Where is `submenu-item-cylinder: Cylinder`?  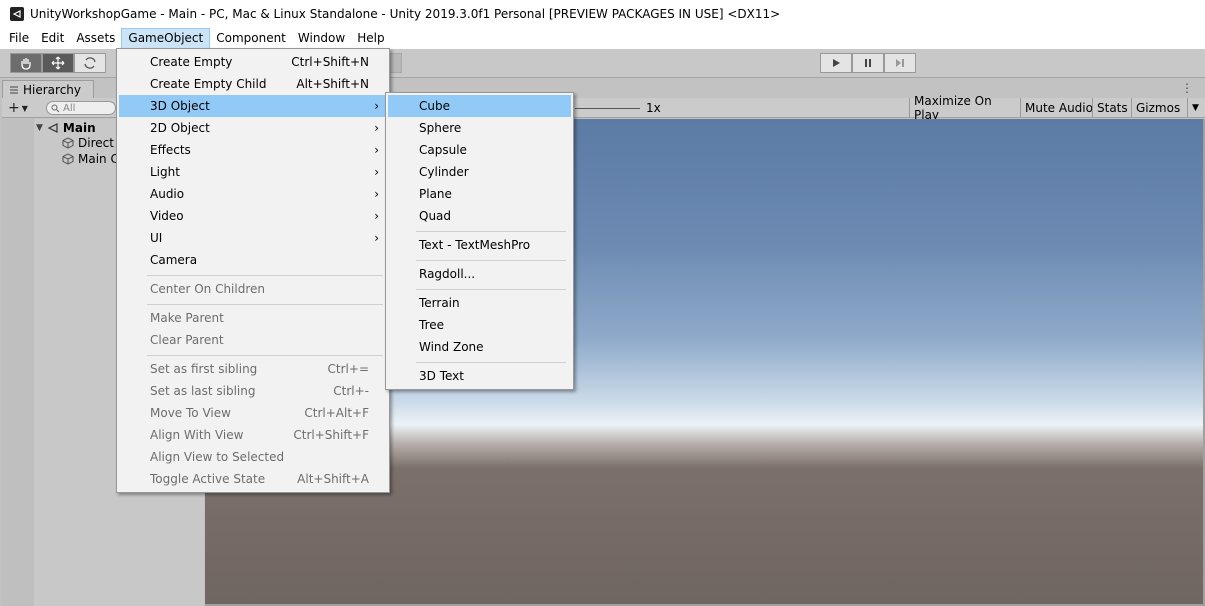 submenu-item-cylinder: Cylinder is located at coordinates (479, 172).